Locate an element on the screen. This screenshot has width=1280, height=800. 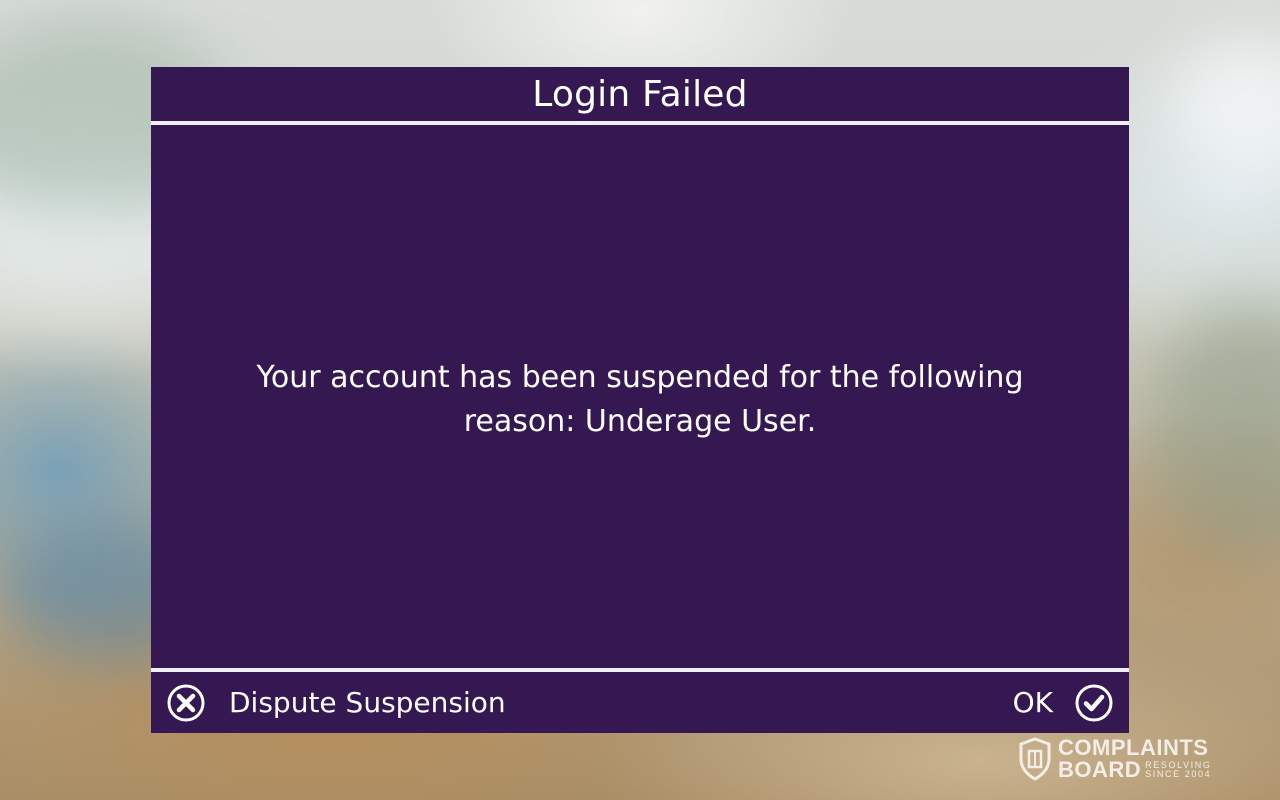
dialog-header: Login Failed is located at coordinates (640, 94).